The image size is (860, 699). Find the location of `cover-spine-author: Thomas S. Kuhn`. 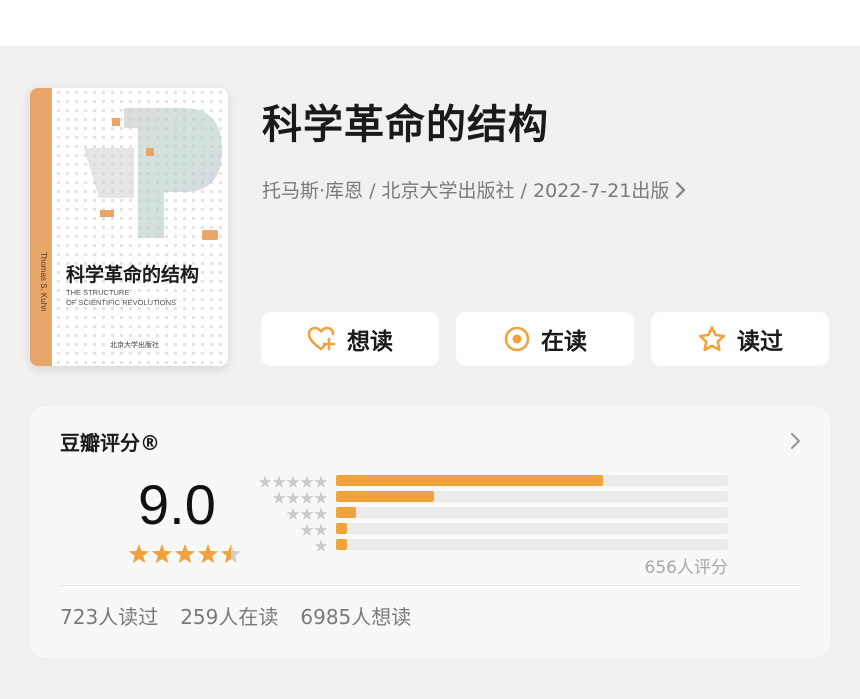

cover-spine-author: Thomas S. Kuhn is located at coordinates (43, 282).